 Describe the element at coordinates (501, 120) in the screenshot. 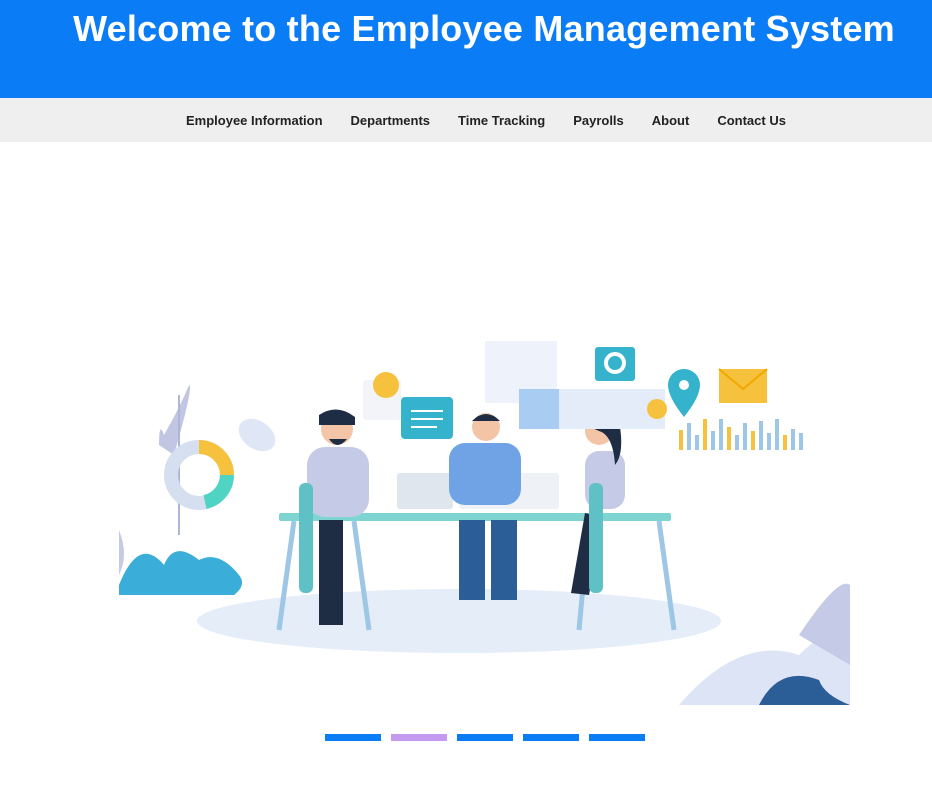

I see `nav-item-time-tracking: Time Tracking` at that location.